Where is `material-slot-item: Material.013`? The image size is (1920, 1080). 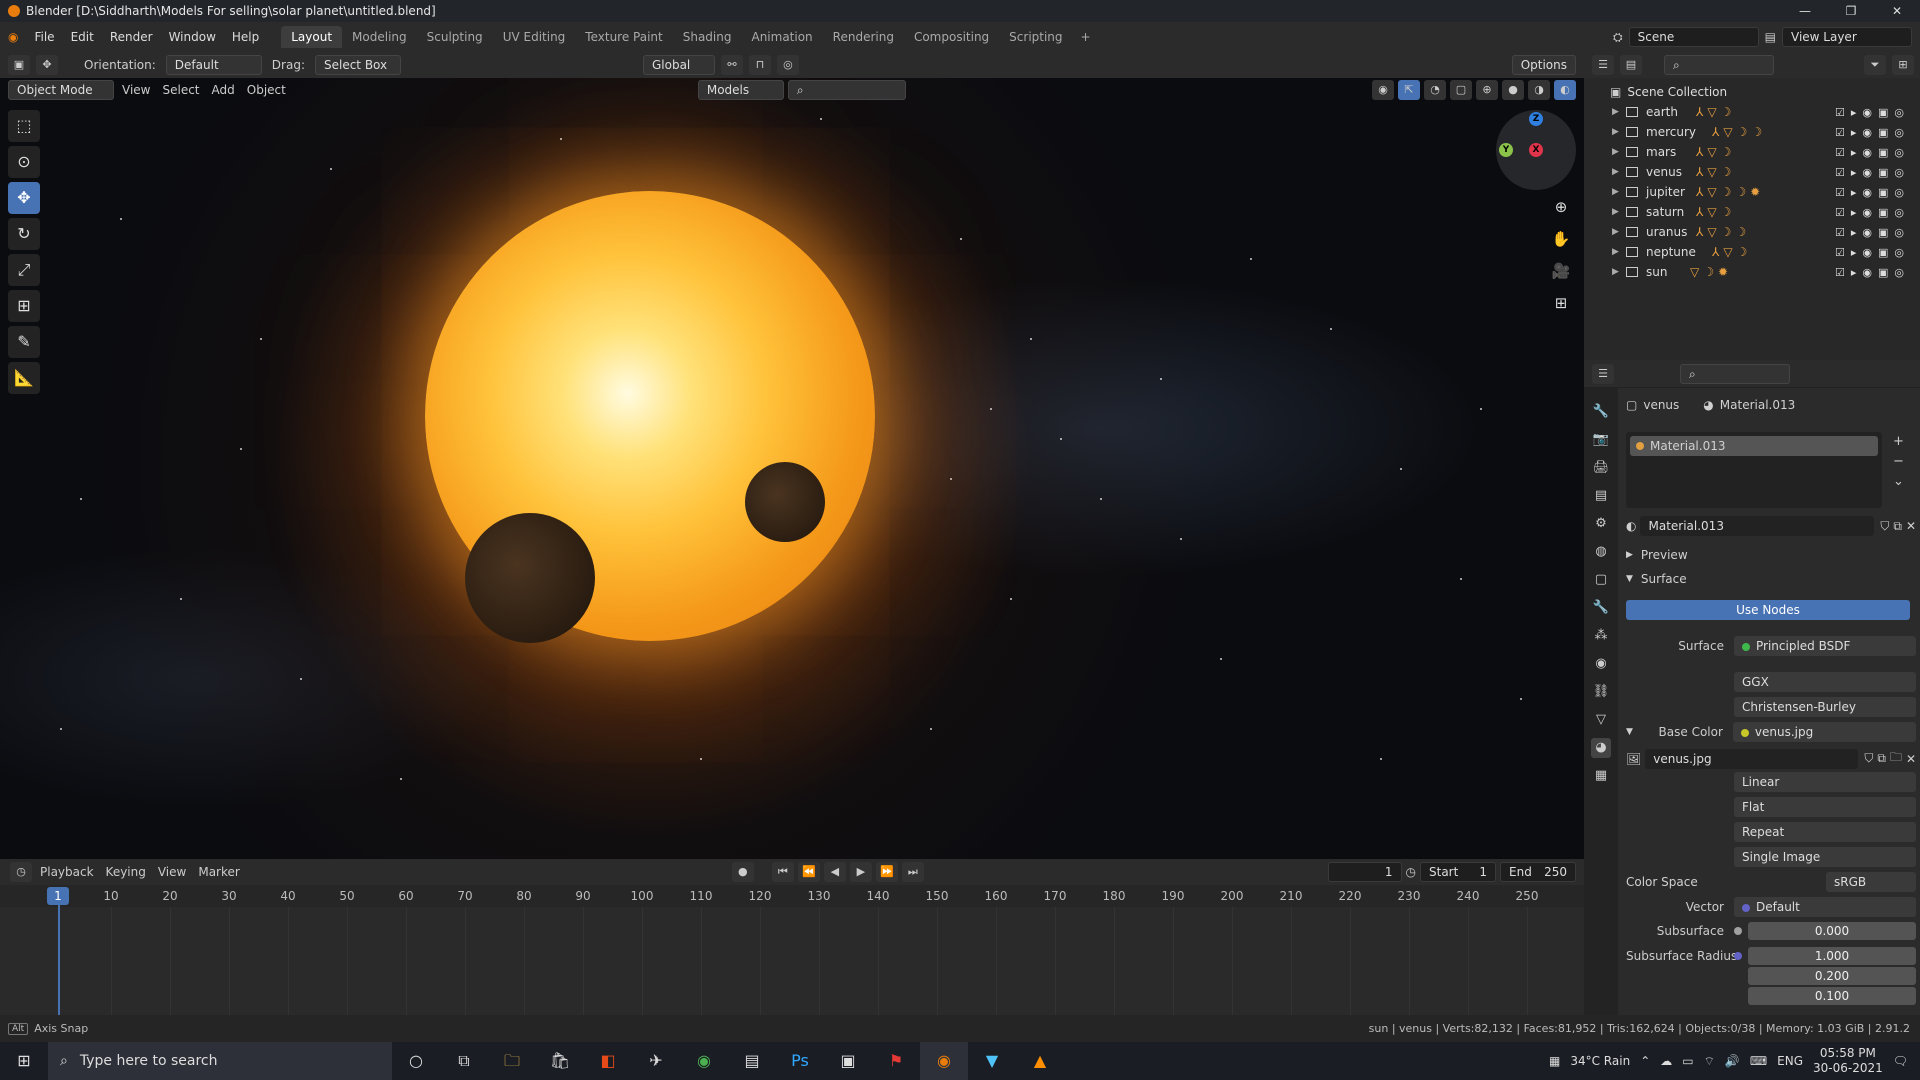 material-slot-item: Material.013 is located at coordinates (1754, 446).